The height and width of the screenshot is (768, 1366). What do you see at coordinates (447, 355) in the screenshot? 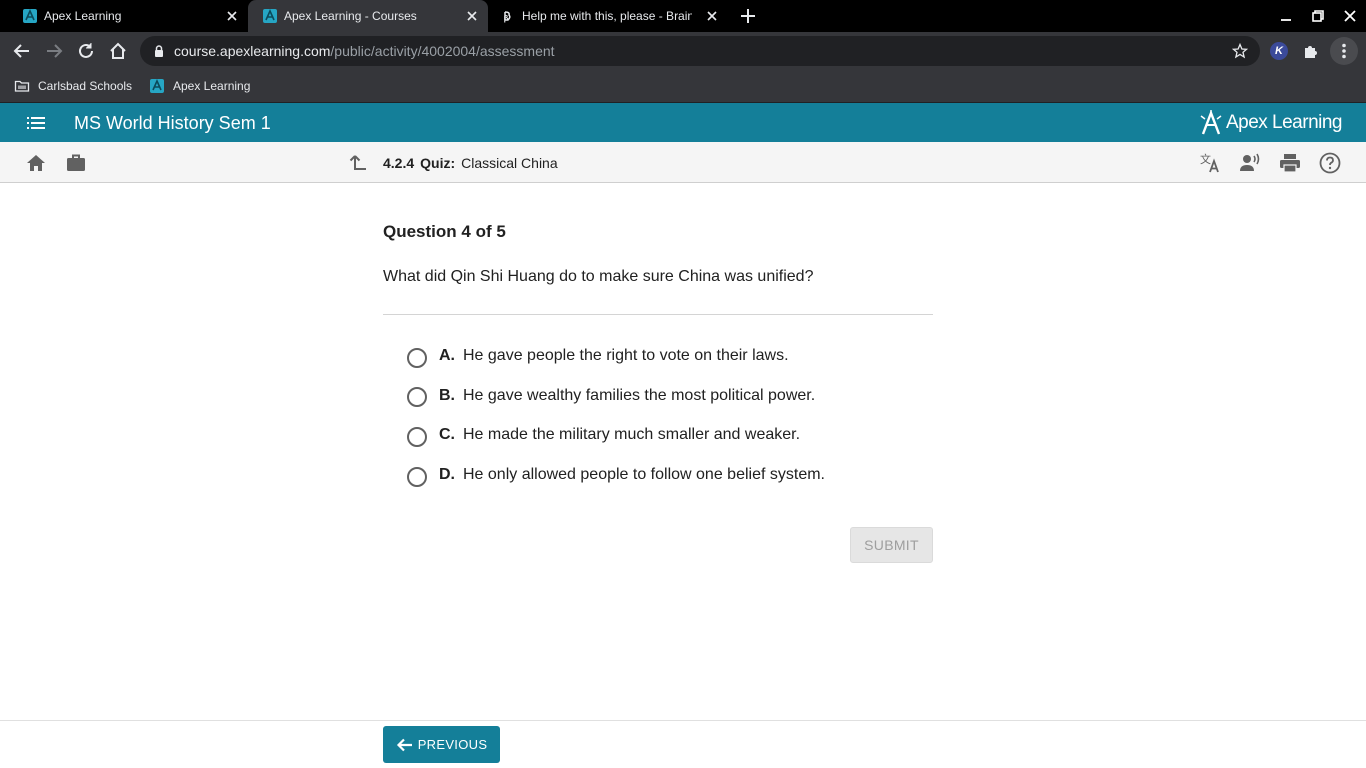
I see `option-letter: A.` at bounding box center [447, 355].